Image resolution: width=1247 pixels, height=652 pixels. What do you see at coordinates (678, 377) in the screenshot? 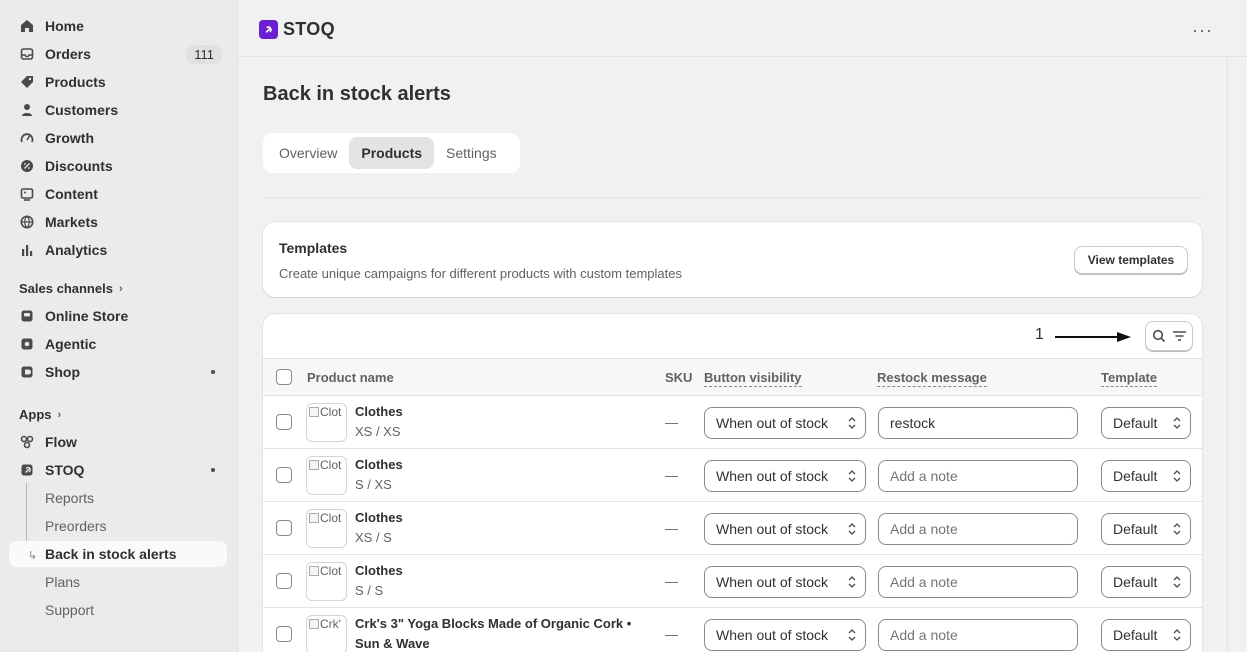
I see `header-sku: SKU` at bounding box center [678, 377].